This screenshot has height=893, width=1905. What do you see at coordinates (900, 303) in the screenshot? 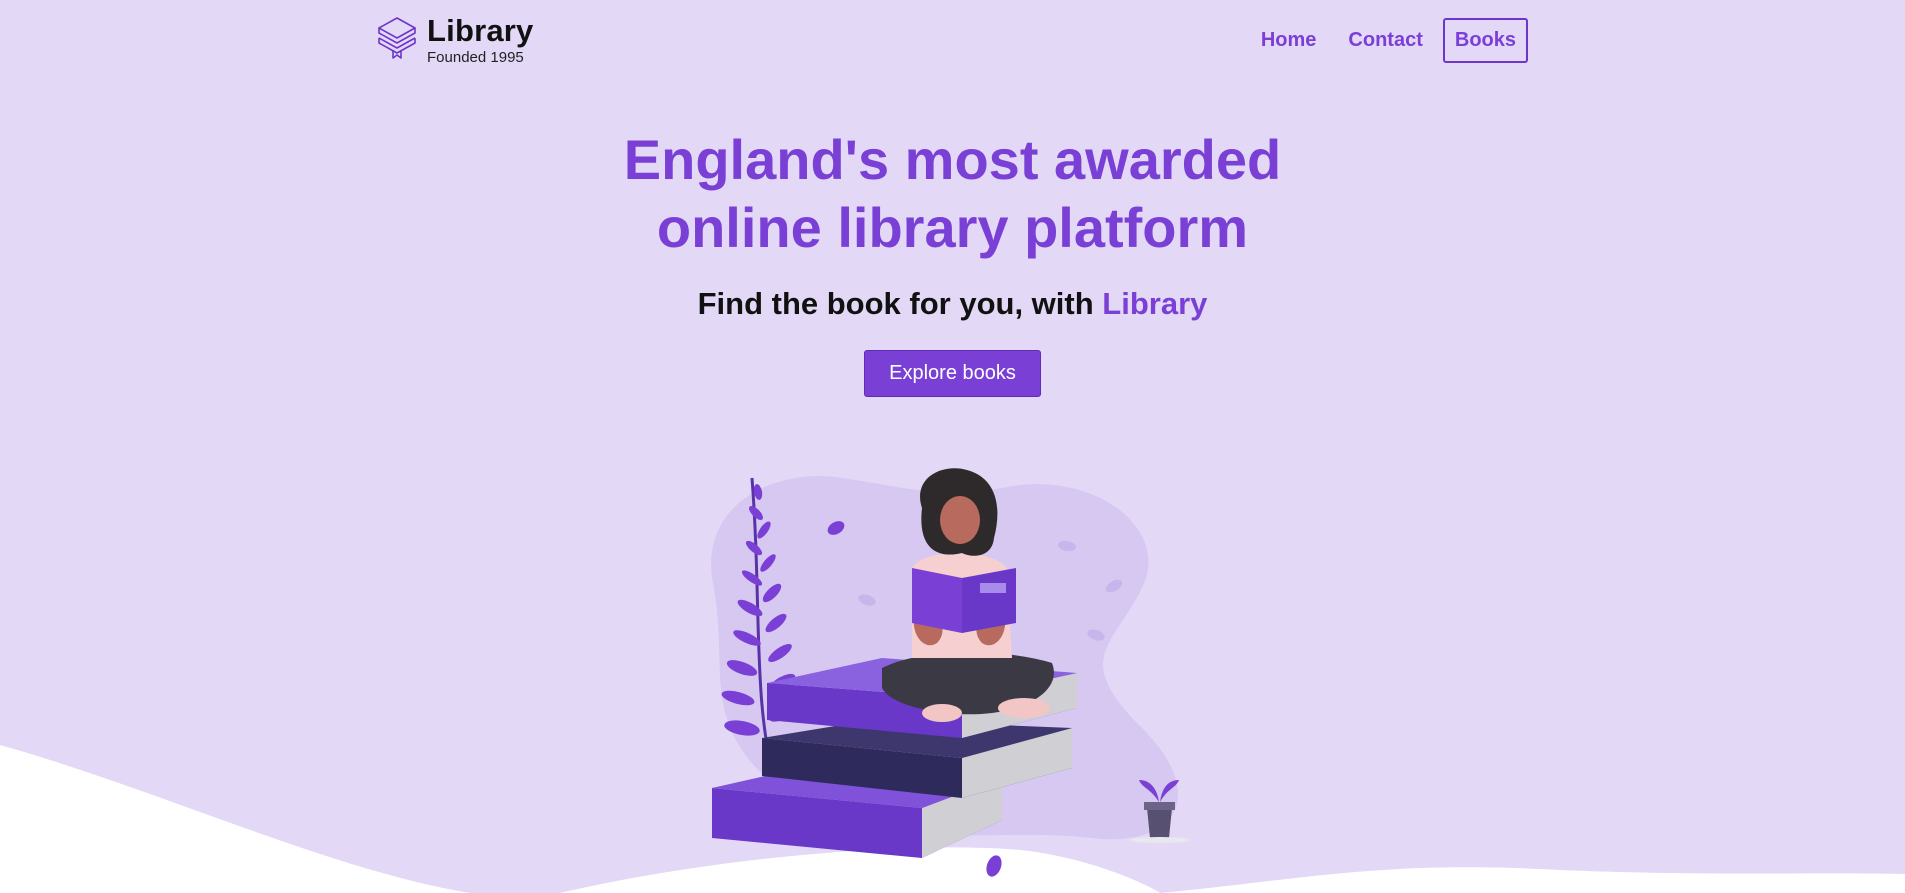
I see `subtitle-prefix: Find the book for you, with` at bounding box center [900, 303].